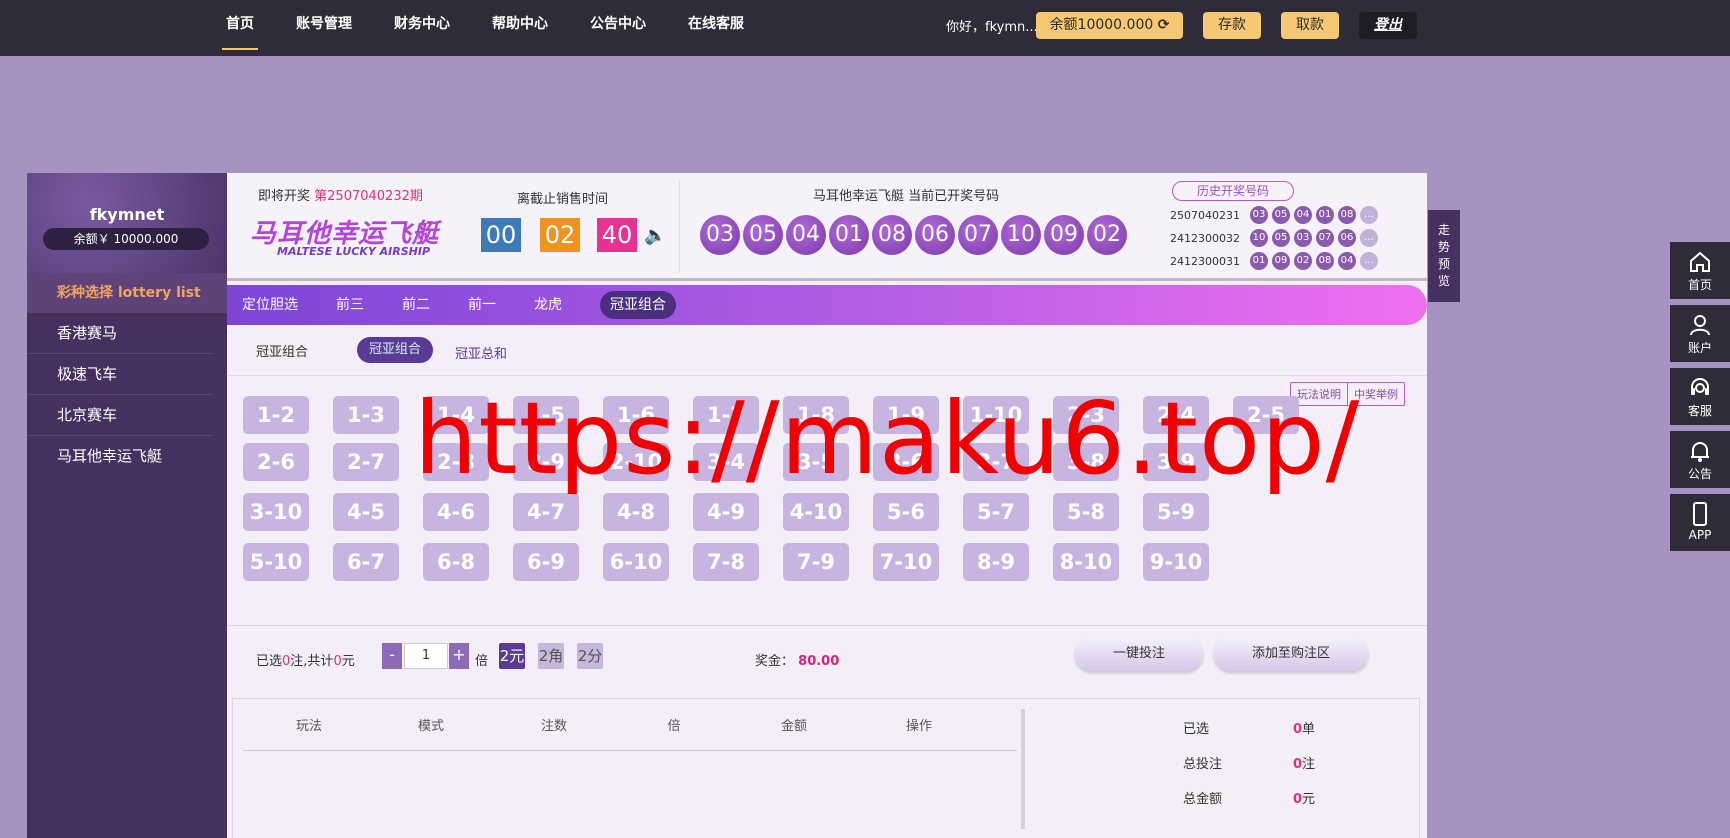  Describe the element at coordinates (459, 656) in the screenshot. I see `multiplier-increase-button: +` at that location.